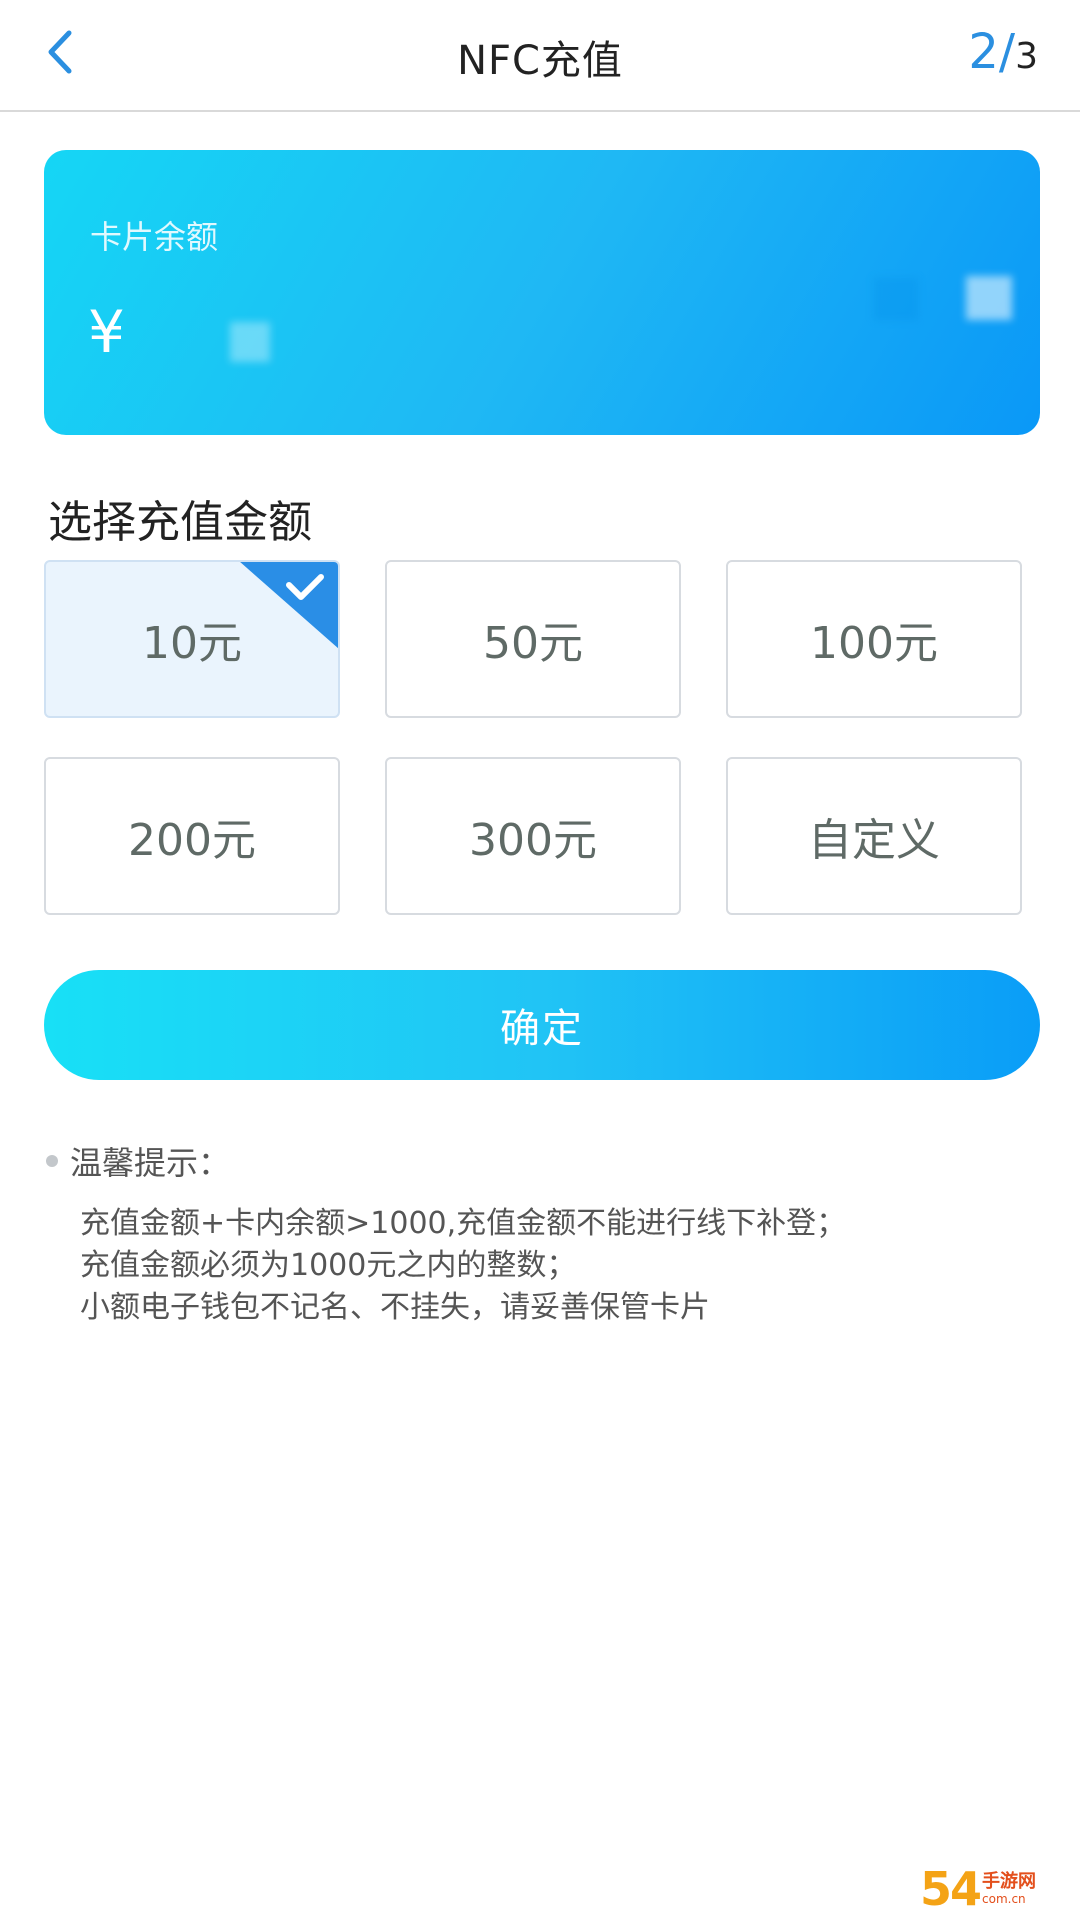 This screenshot has height=1920, width=1080. What do you see at coordinates (1004, 1899) in the screenshot?
I see `watermark-sub2: com.cn` at bounding box center [1004, 1899].